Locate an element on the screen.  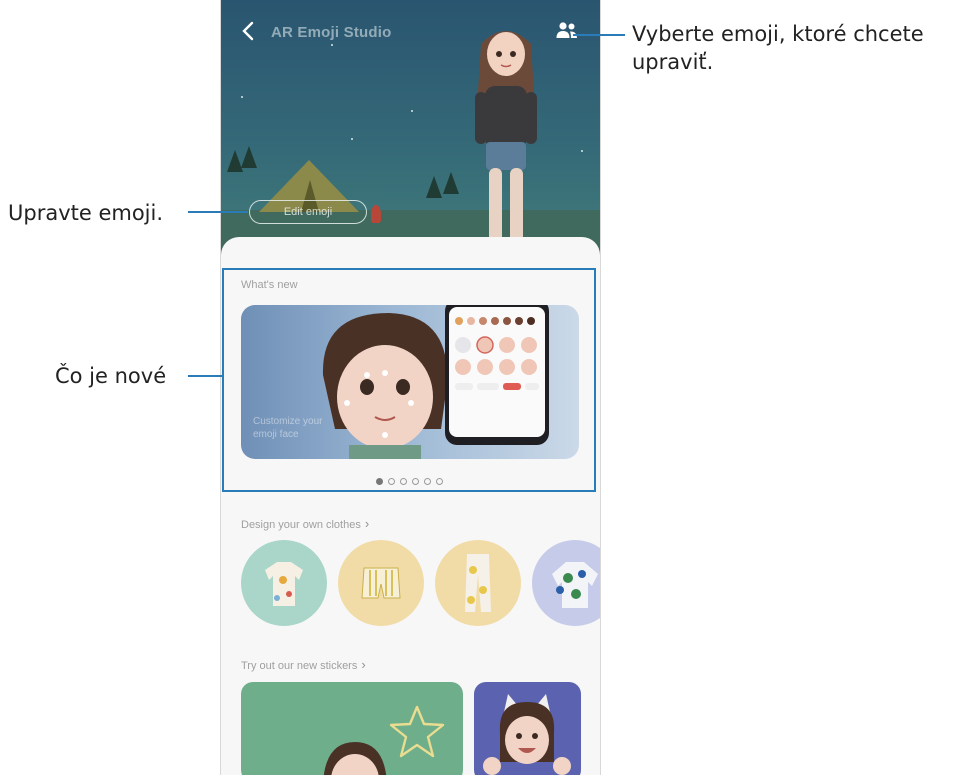
callout-line-whats-new is located at coordinates (205, 376).